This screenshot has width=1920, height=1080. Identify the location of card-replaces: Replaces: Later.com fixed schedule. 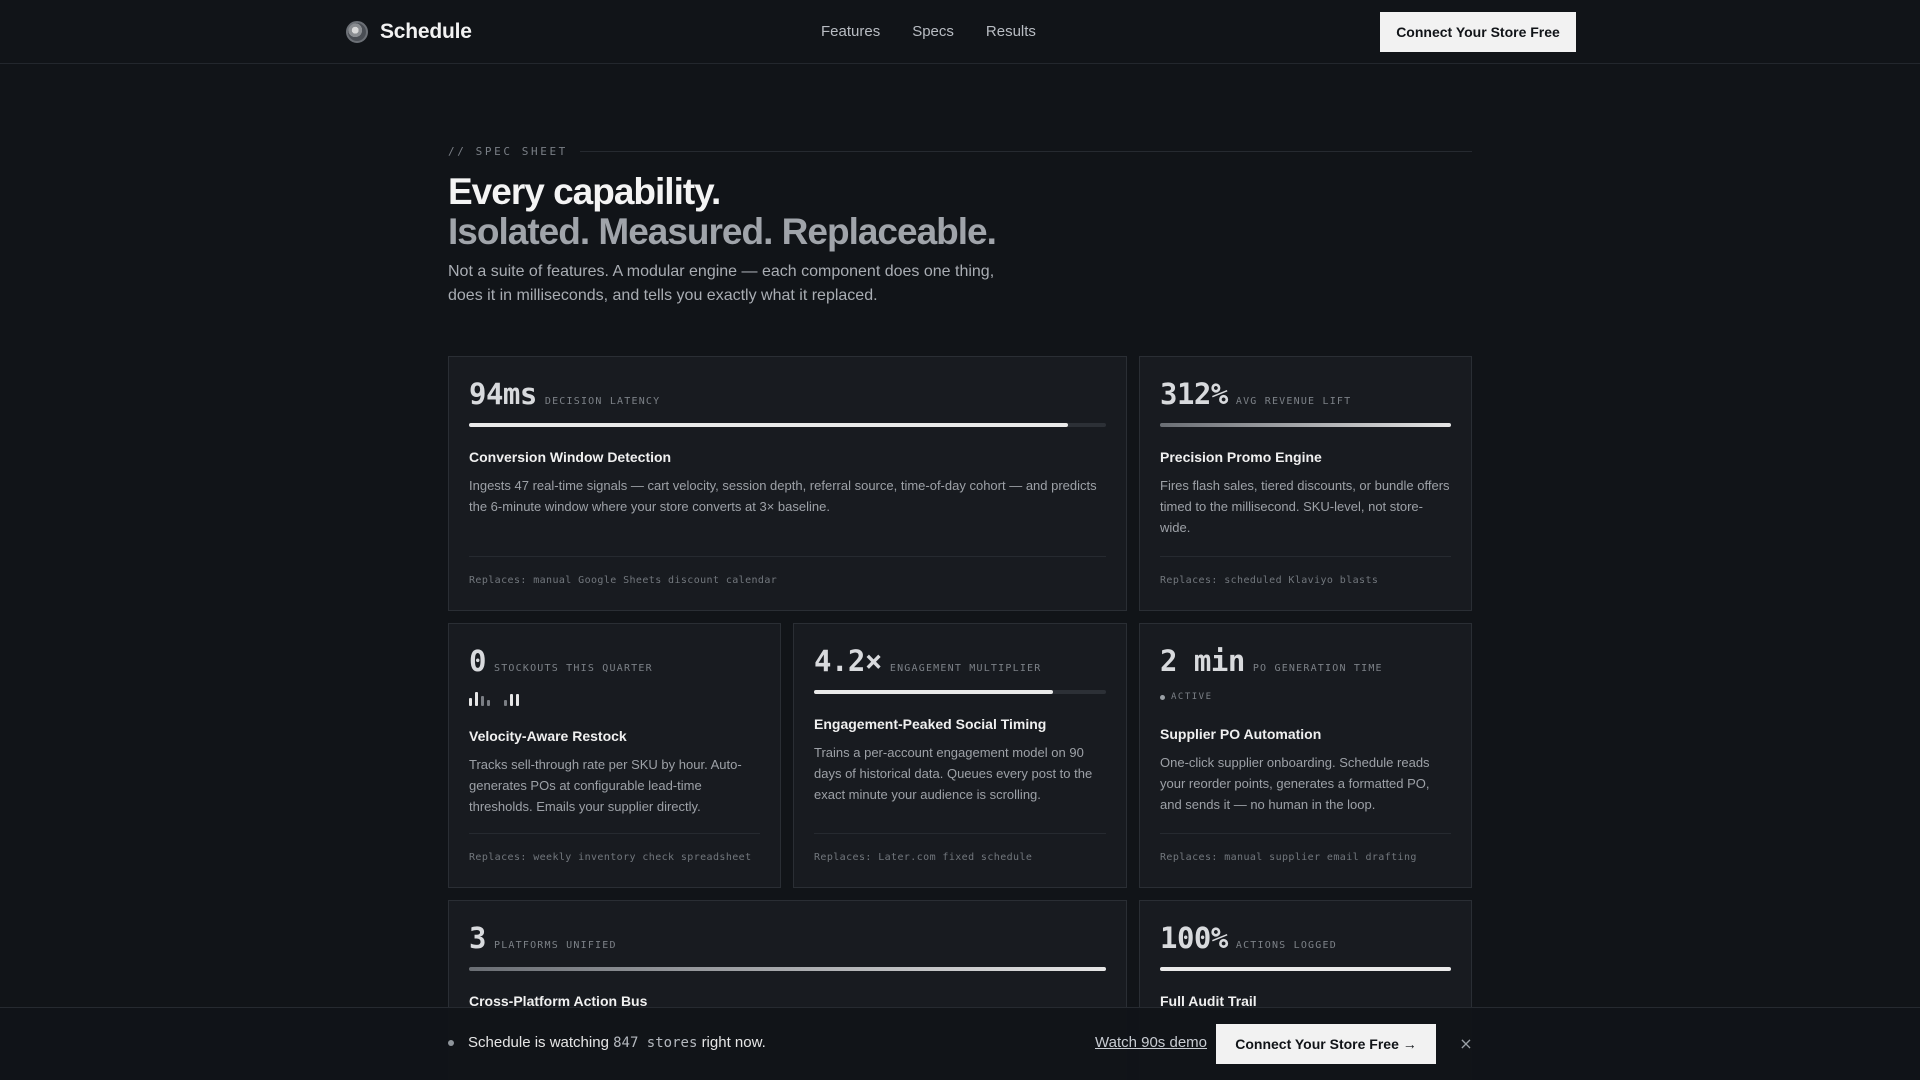
(960, 848).